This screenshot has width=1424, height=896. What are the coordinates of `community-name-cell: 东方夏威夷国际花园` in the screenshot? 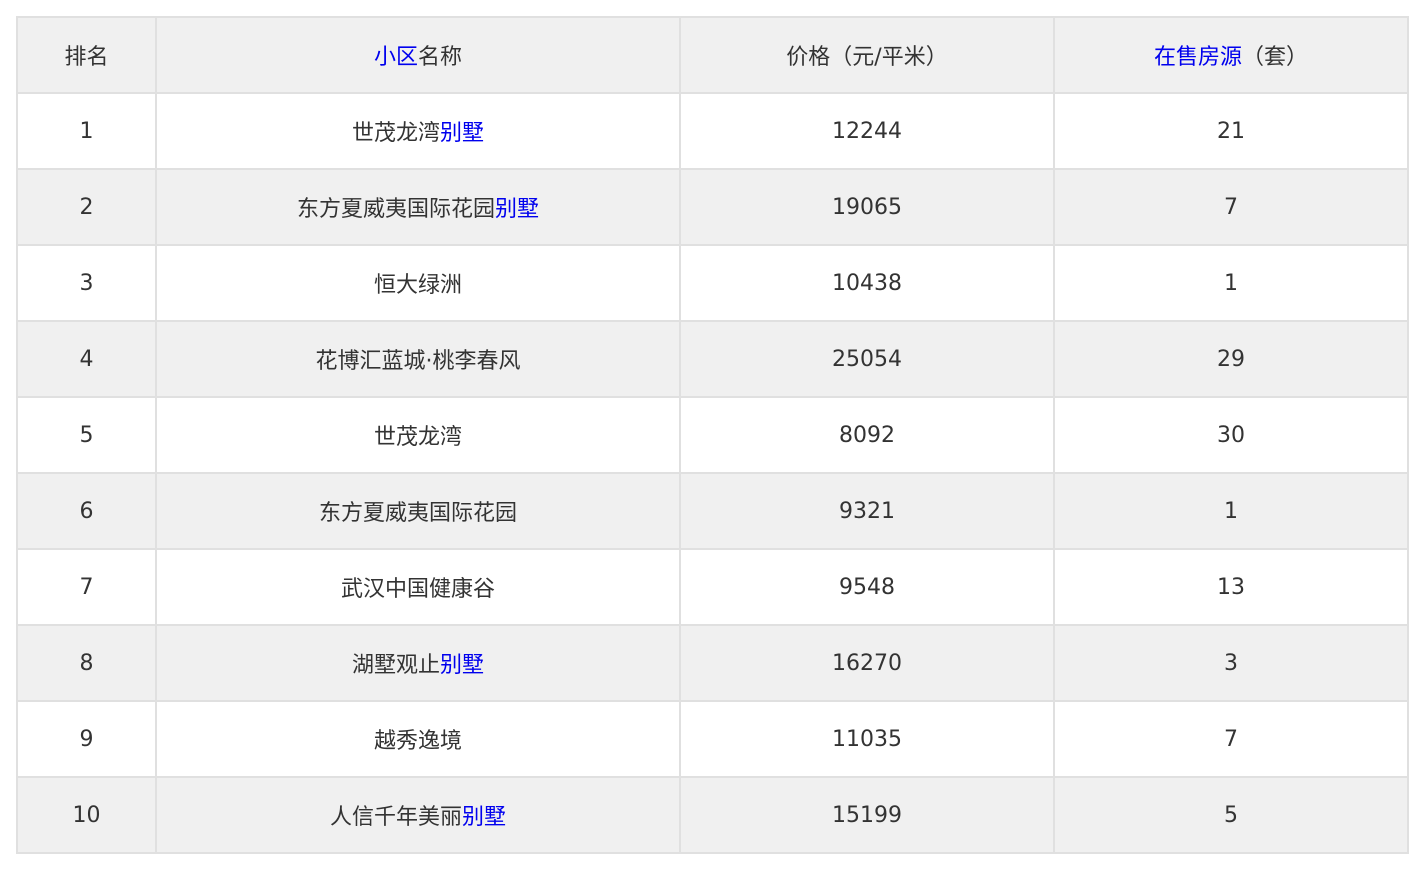 It's located at (418, 511).